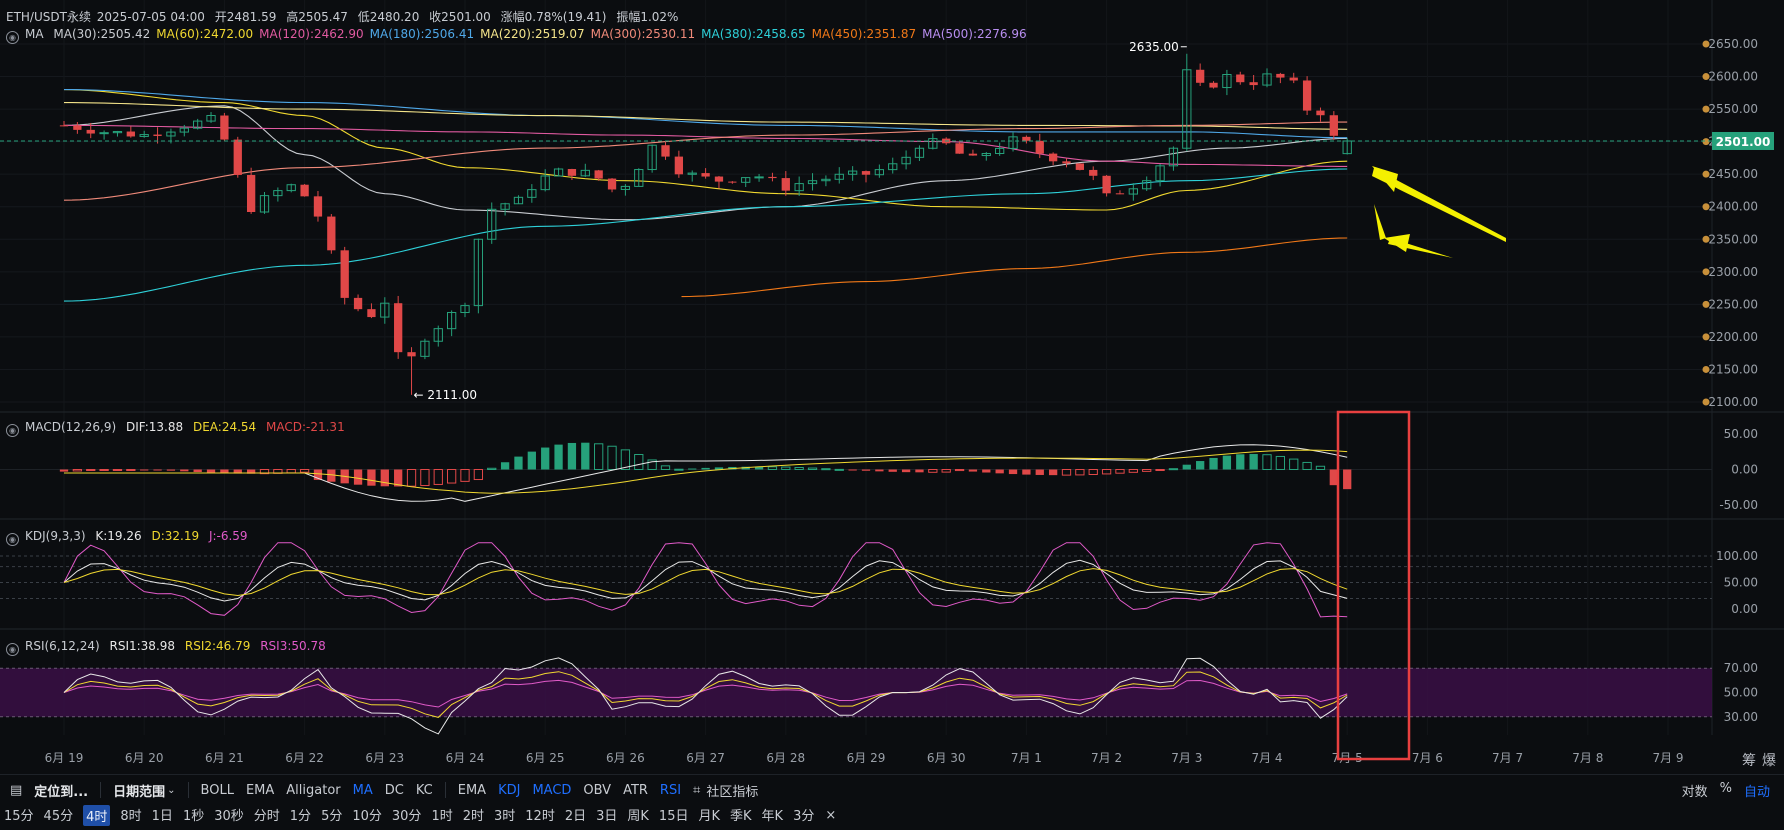 The height and width of the screenshot is (830, 1784). I want to click on main-indicator-dc: DC, so click(394, 790).